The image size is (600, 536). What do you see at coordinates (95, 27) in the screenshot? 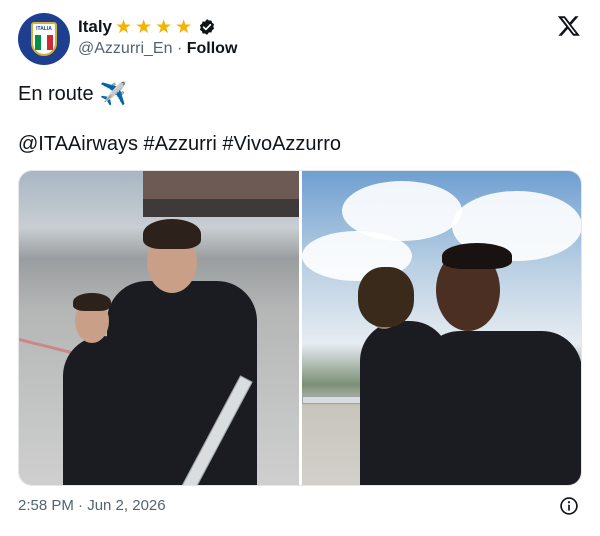
I see `account-name: Italy` at bounding box center [95, 27].